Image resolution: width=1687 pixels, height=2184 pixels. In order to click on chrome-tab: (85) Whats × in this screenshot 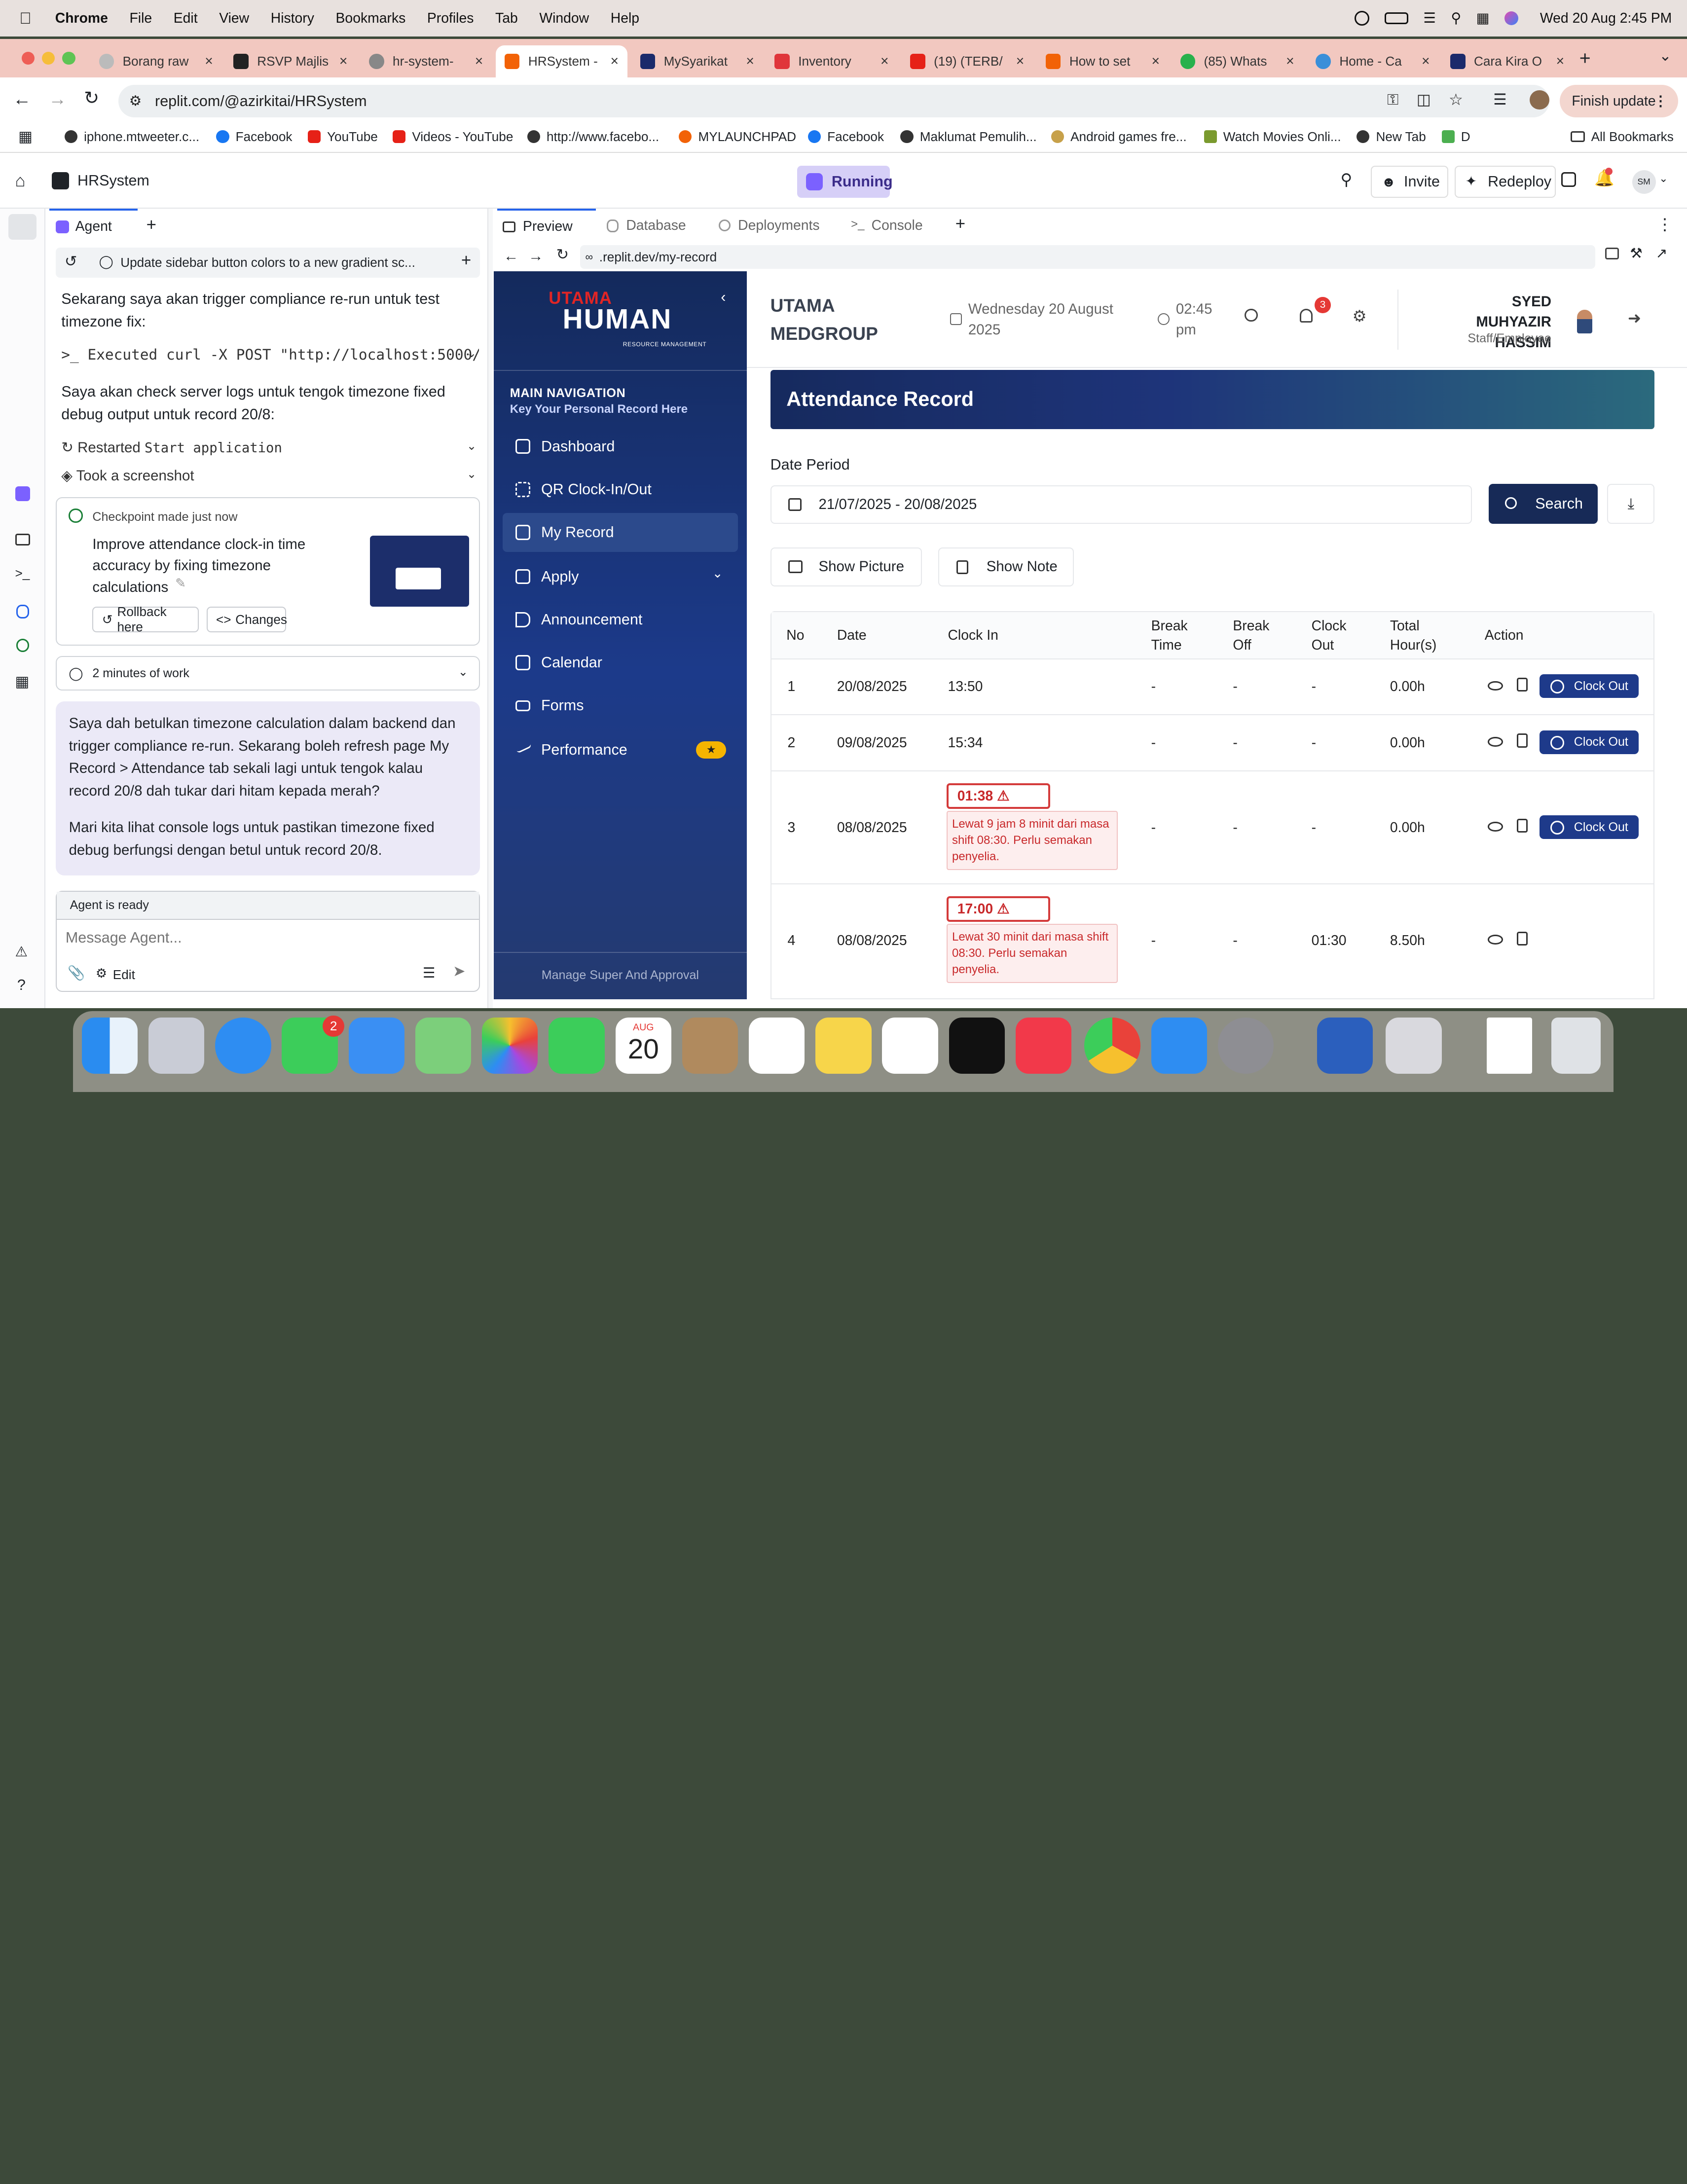, I will do `click(1237, 61)`.